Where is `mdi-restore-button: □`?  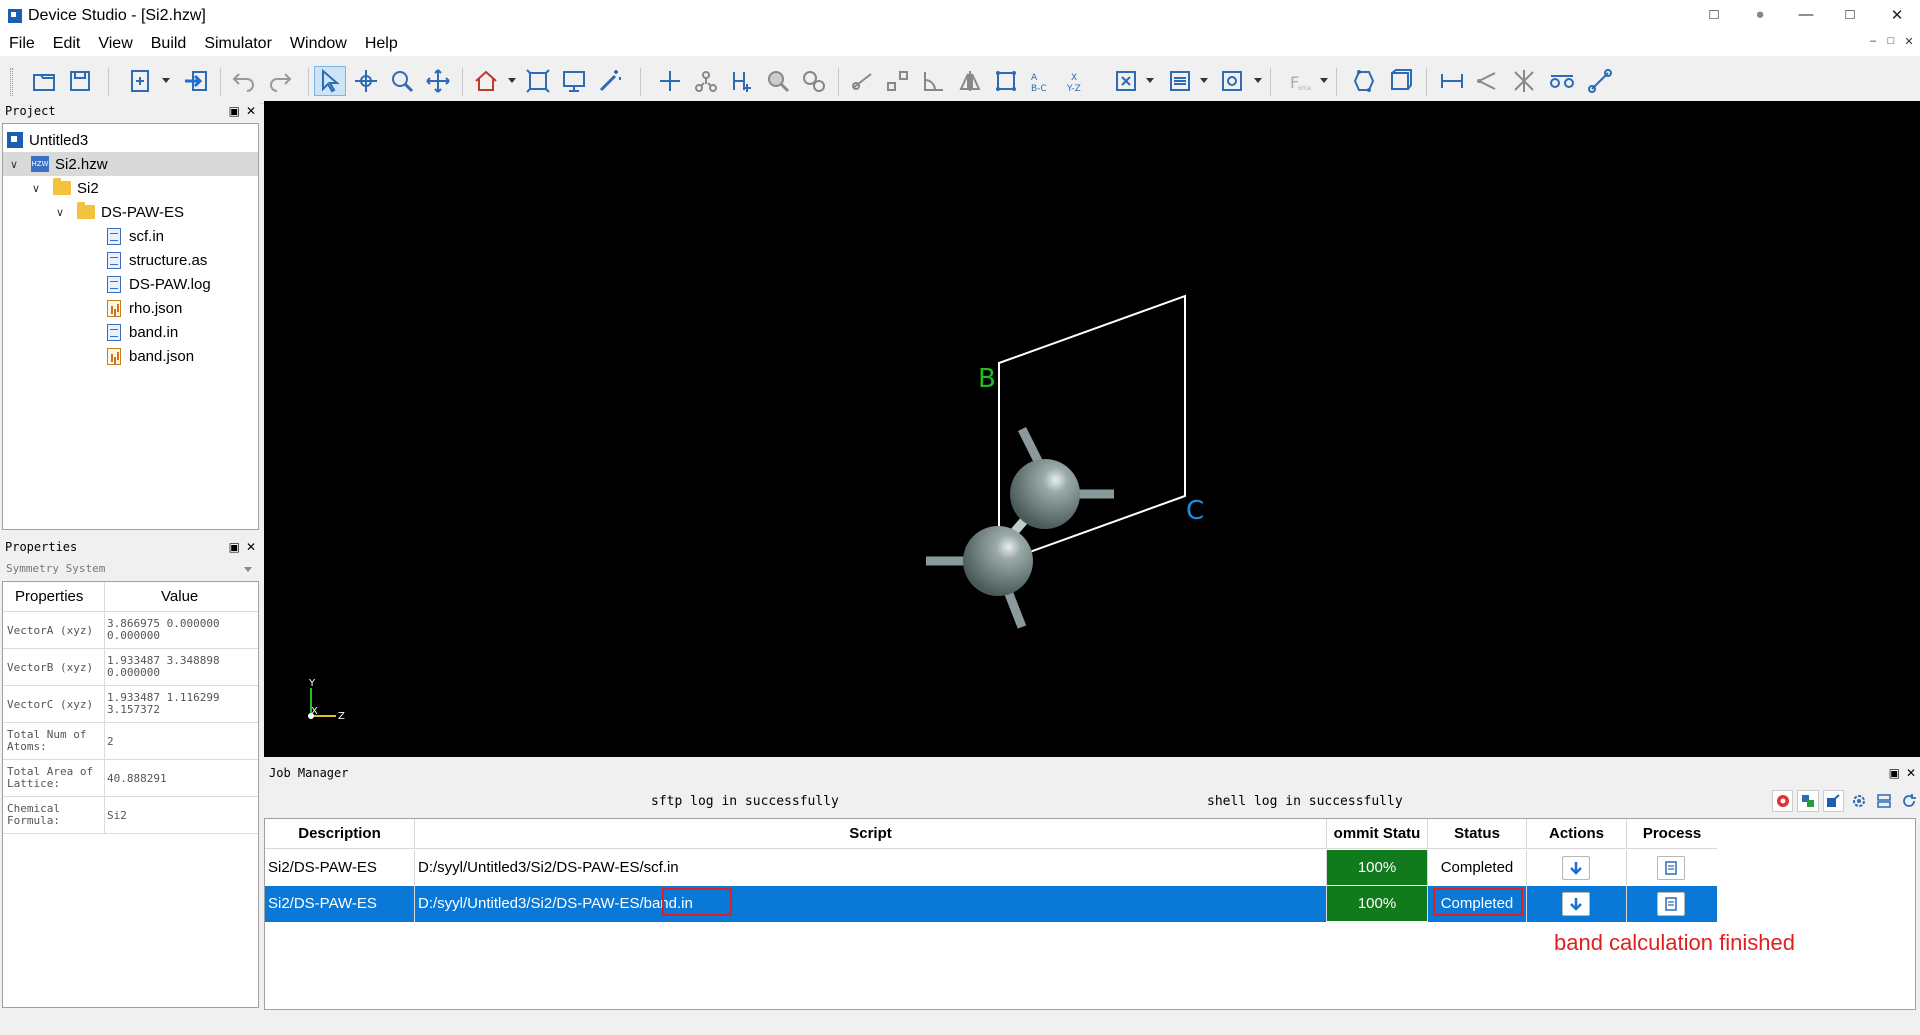 mdi-restore-button: □ is located at coordinates (1891, 41).